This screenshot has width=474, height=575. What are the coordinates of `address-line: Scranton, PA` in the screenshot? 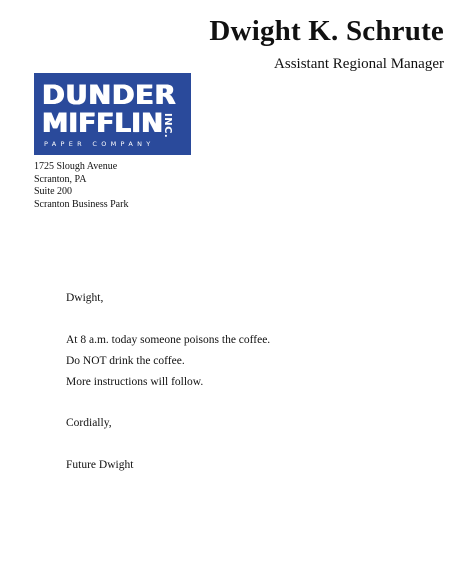 It's located at (60, 179).